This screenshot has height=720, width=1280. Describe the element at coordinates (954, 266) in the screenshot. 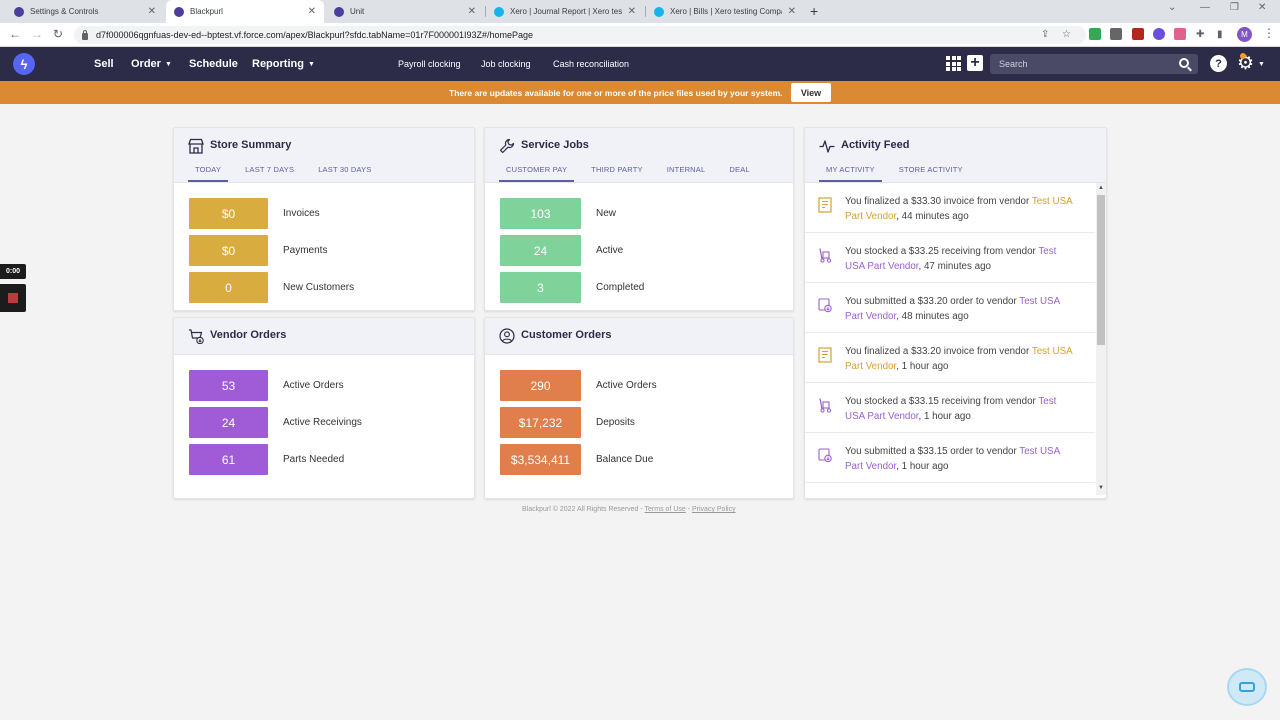

I see `activity-time: , 47 minutes ago` at that location.